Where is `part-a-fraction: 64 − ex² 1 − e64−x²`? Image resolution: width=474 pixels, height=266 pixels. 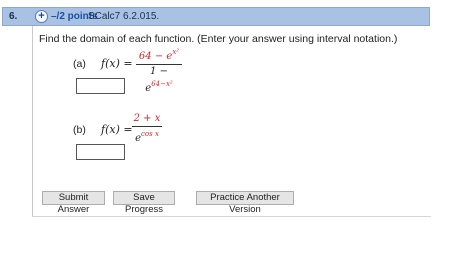
part-a-fraction: 64 − ex² 1 − e64−x² is located at coordinates (159, 70).